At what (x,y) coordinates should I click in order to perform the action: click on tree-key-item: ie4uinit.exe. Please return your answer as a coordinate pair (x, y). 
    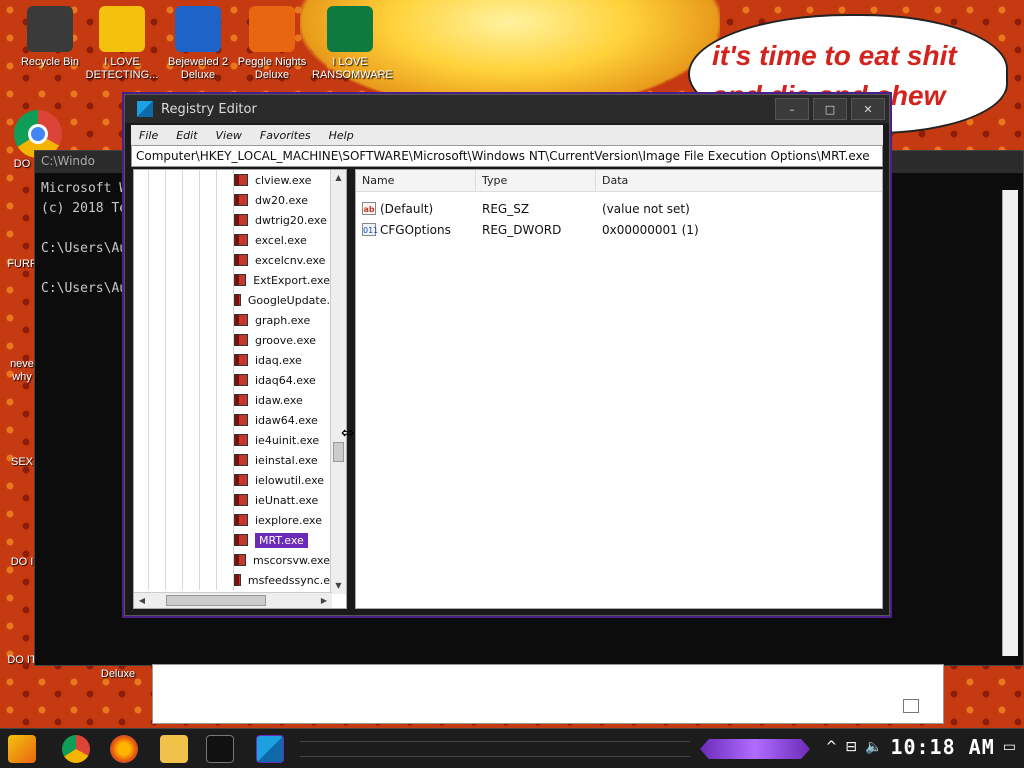
    Looking at the image, I should click on (282, 440).